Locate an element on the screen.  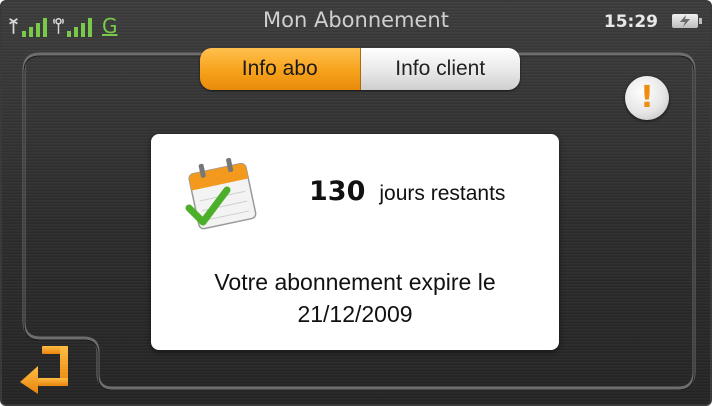
status-bar: G Mon Abonnement 15:29 is located at coordinates (356, 22).